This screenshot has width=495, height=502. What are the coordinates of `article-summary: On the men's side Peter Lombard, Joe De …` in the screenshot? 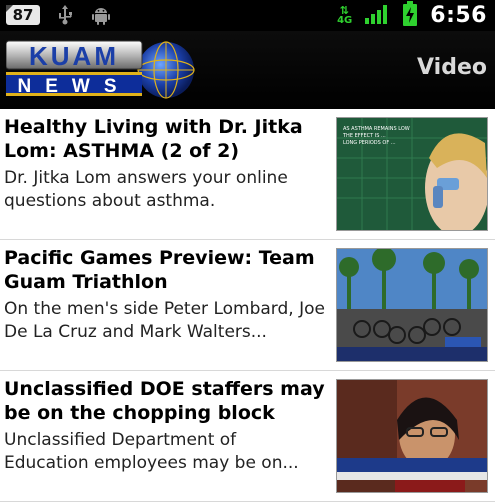 It's located at (164, 320).